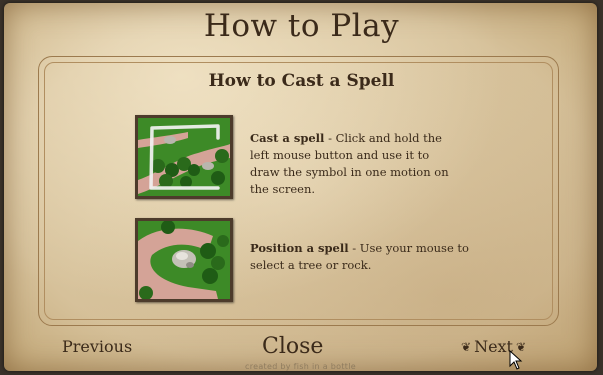 Image resolution: width=603 pixels, height=375 pixels. I want to click on credit-text: created by fish in a bottle, so click(300, 366).